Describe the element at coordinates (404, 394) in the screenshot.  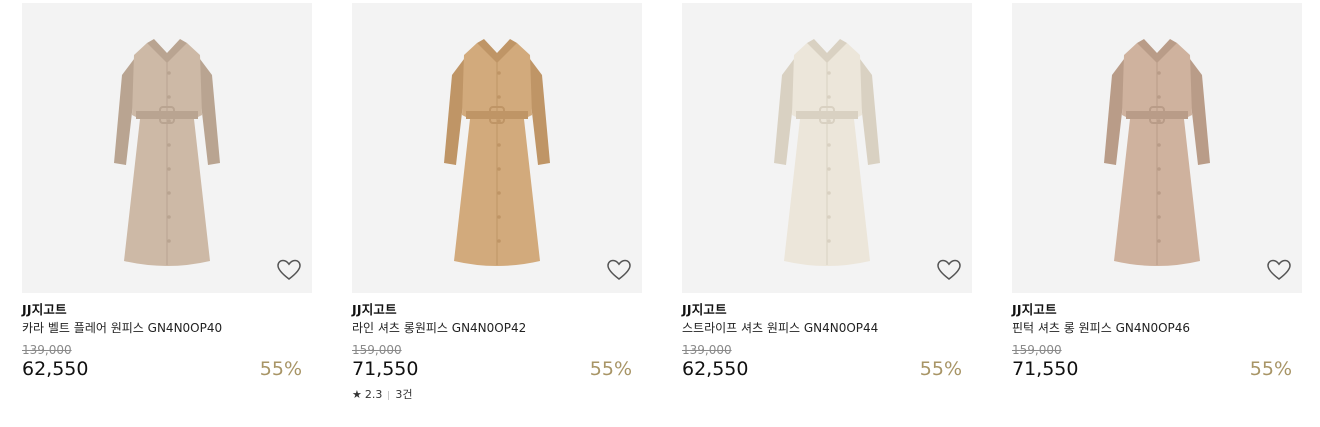
I see `review-count: 3건` at that location.